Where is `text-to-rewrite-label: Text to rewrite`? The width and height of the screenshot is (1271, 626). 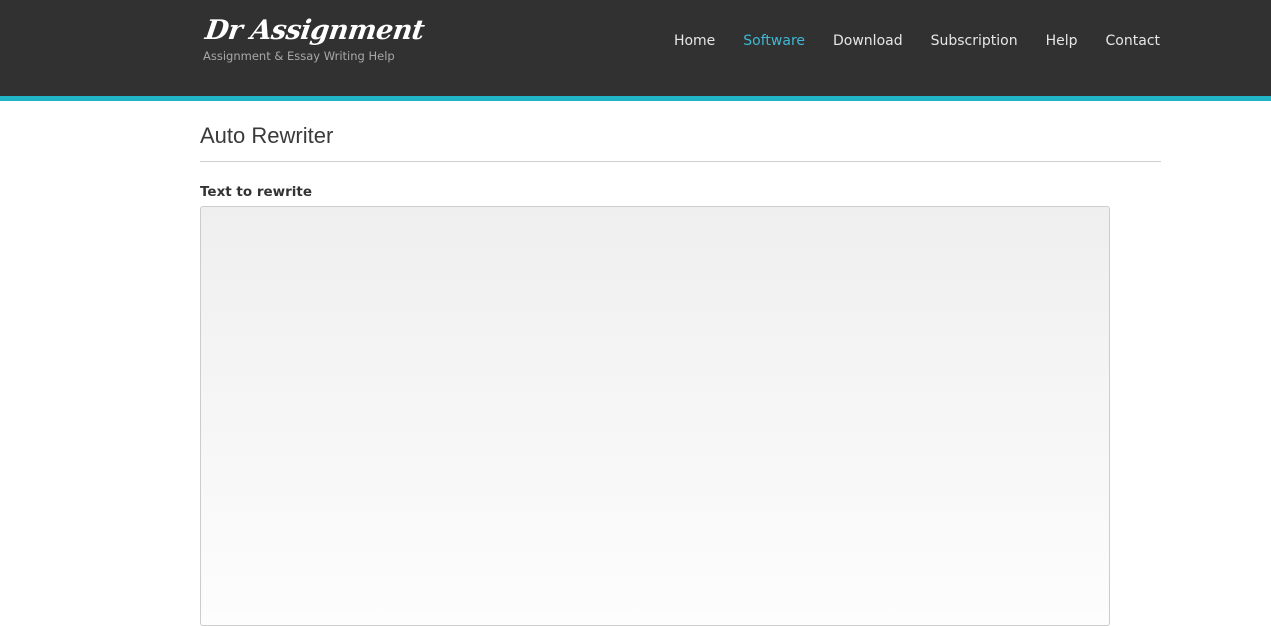
text-to-rewrite-label: Text to rewrite is located at coordinates (256, 192).